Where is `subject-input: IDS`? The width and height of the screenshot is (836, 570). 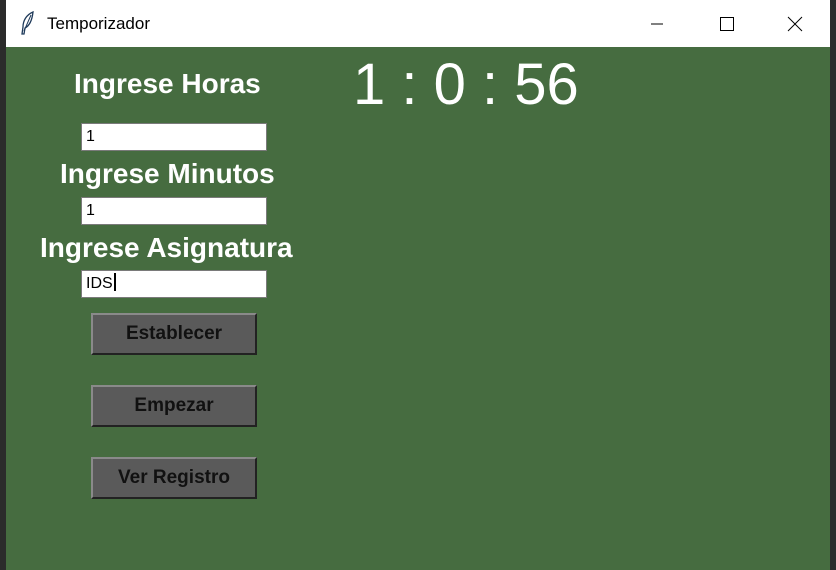
subject-input: IDS is located at coordinates (174, 284).